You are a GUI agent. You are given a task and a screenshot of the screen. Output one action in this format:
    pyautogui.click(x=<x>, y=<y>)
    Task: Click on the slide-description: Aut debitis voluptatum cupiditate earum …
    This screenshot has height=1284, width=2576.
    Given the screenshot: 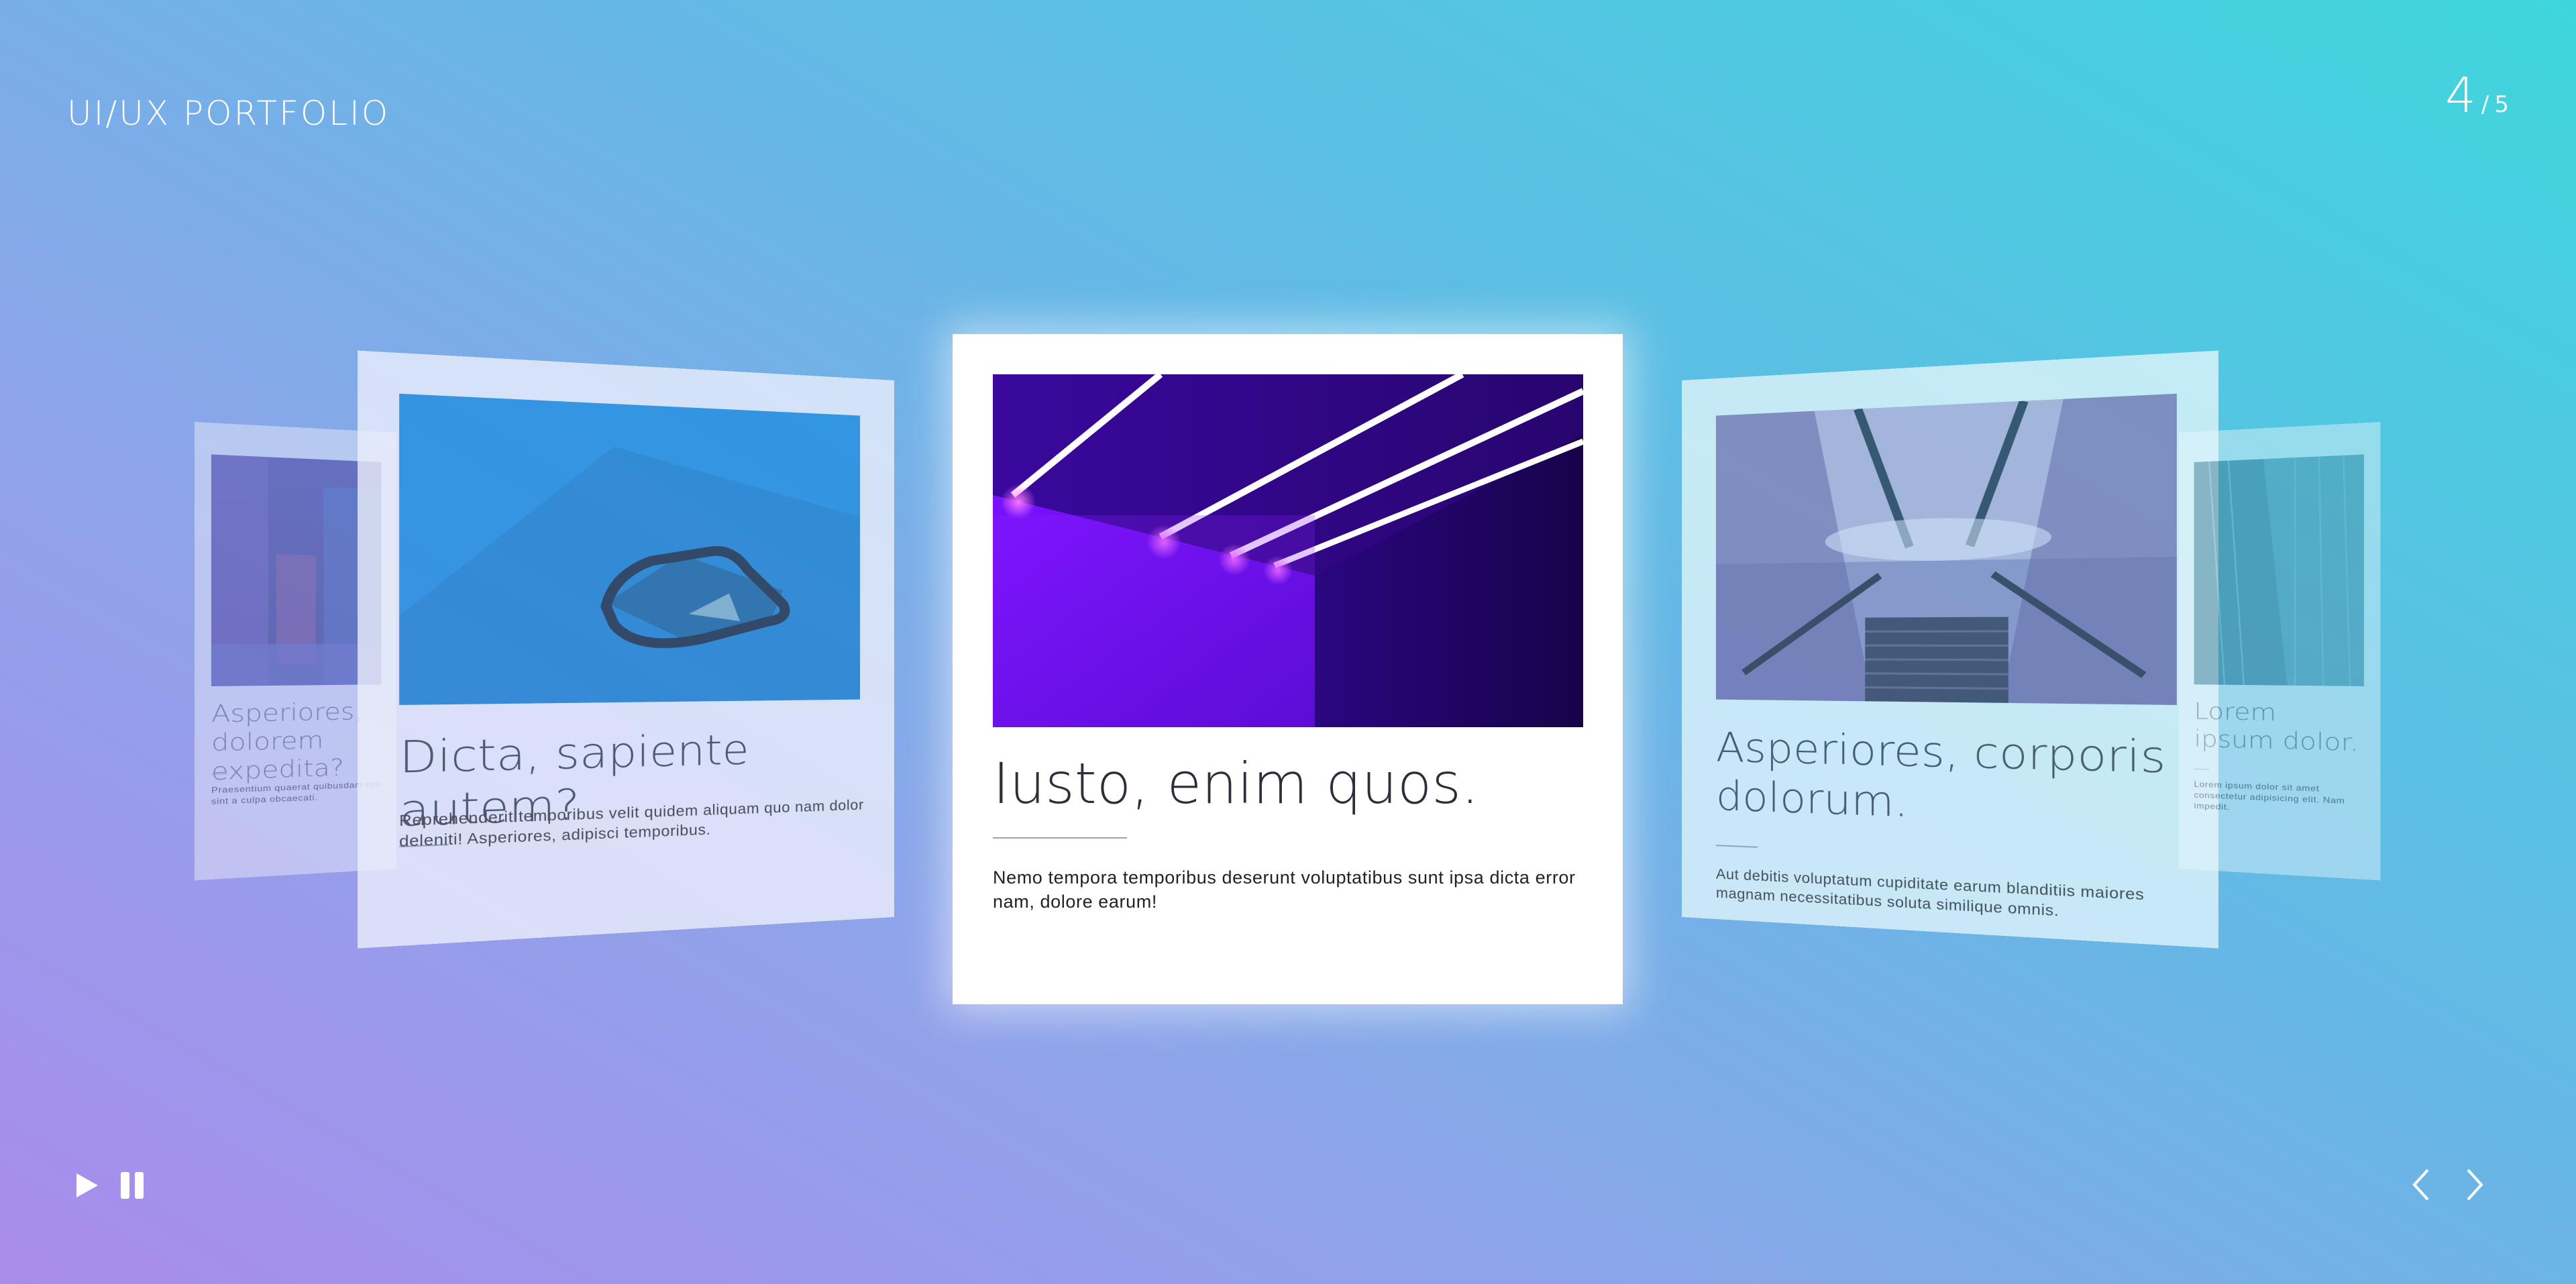 What is the action you would take?
    pyautogui.click(x=1930, y=893)
    